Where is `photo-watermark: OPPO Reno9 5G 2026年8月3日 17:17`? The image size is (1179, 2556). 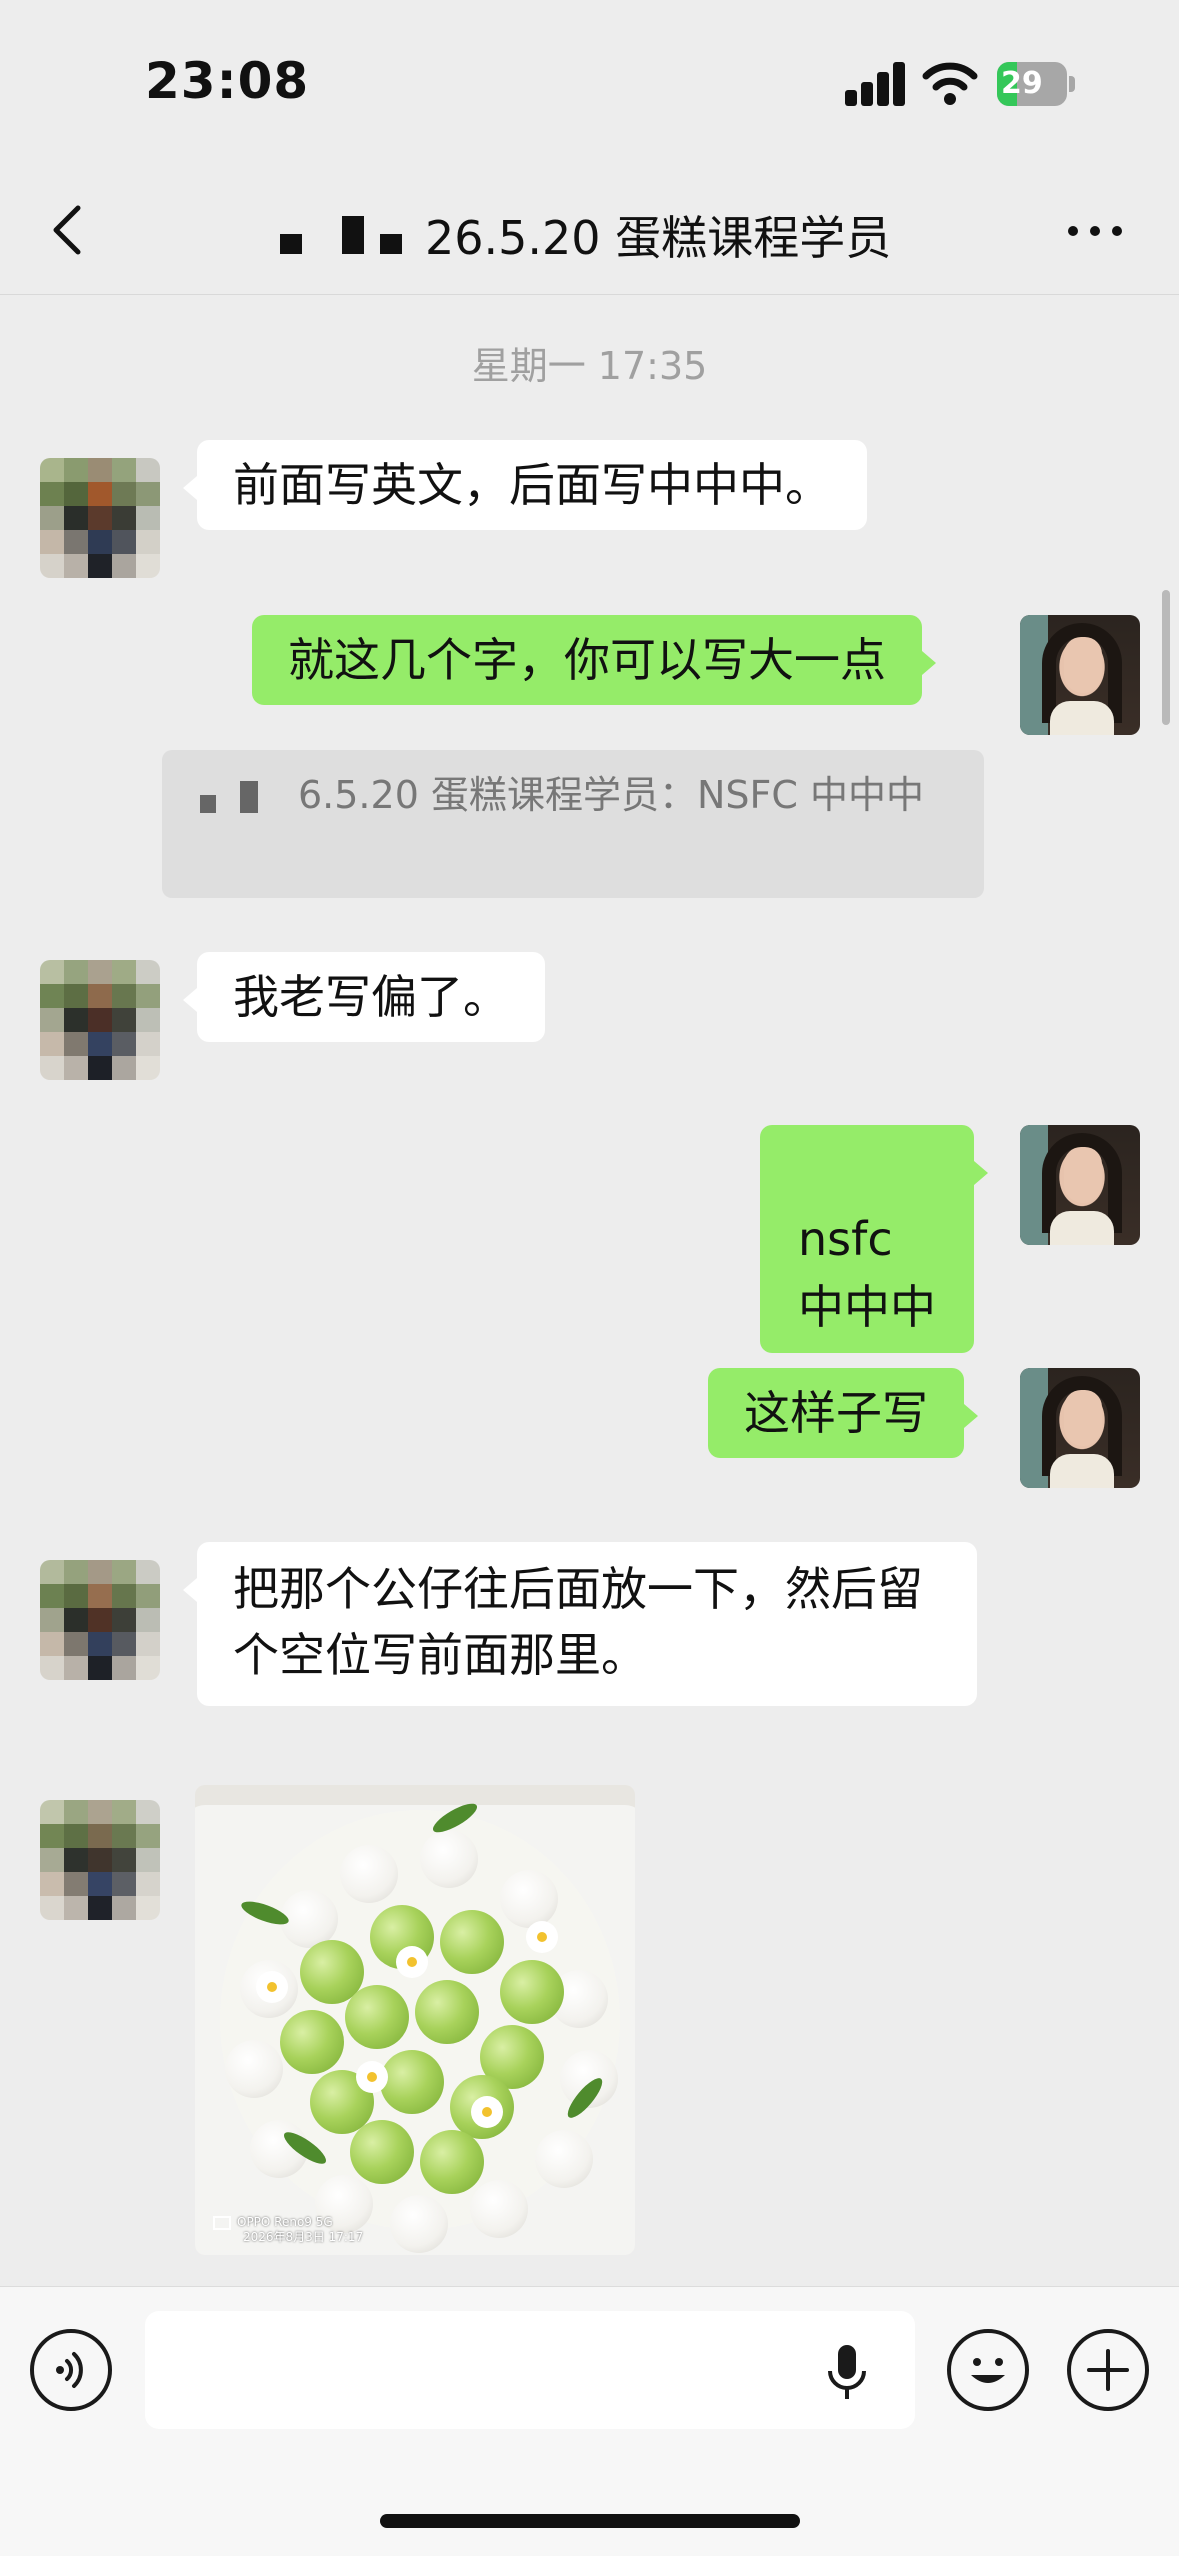
photo-watermark: OPPO Reno9 5G 2026年8月3日 17:17 is located at coordinates (288, 2230).